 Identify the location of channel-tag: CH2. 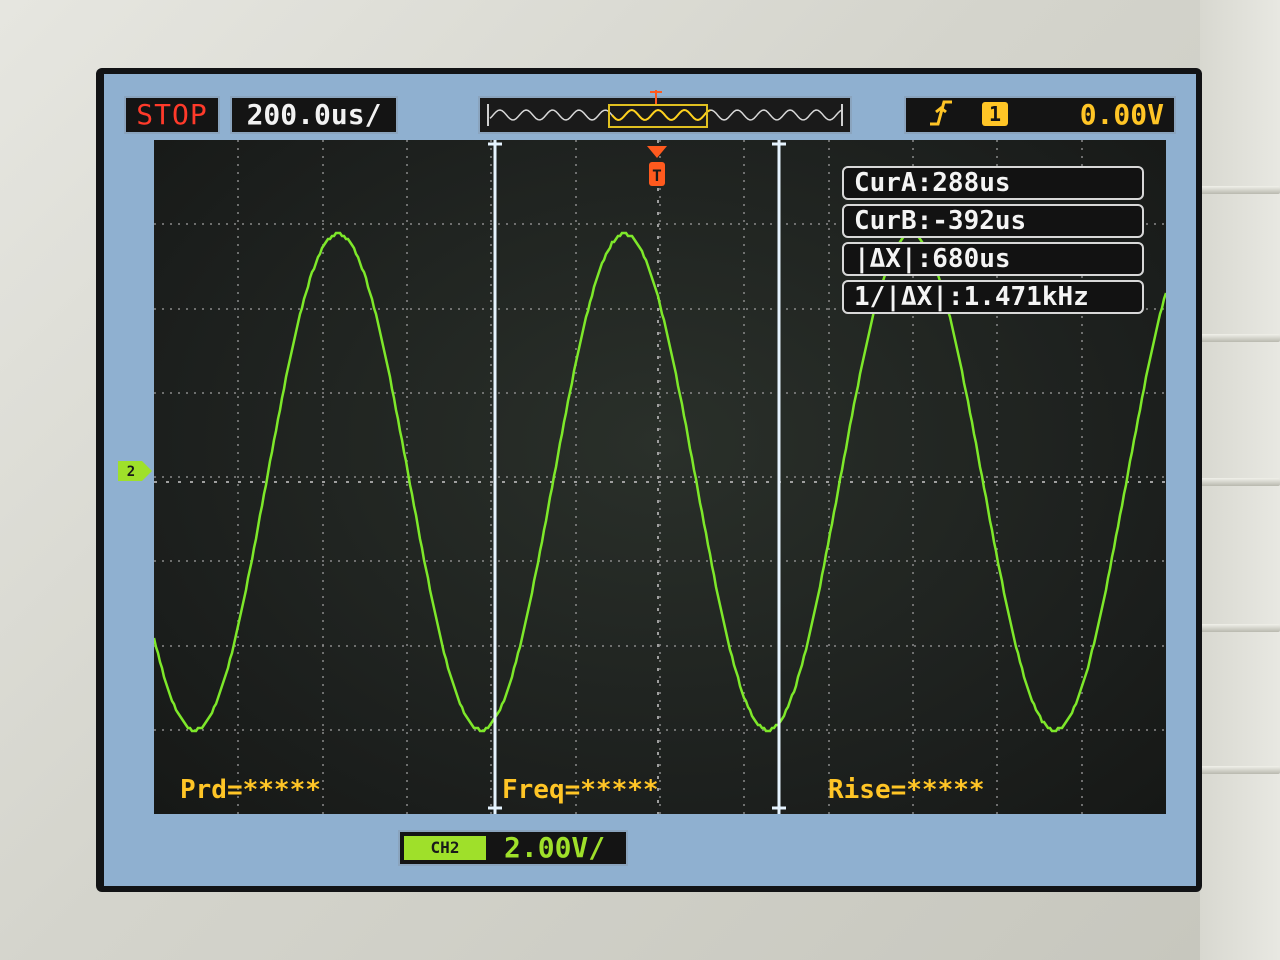
(445, 848).